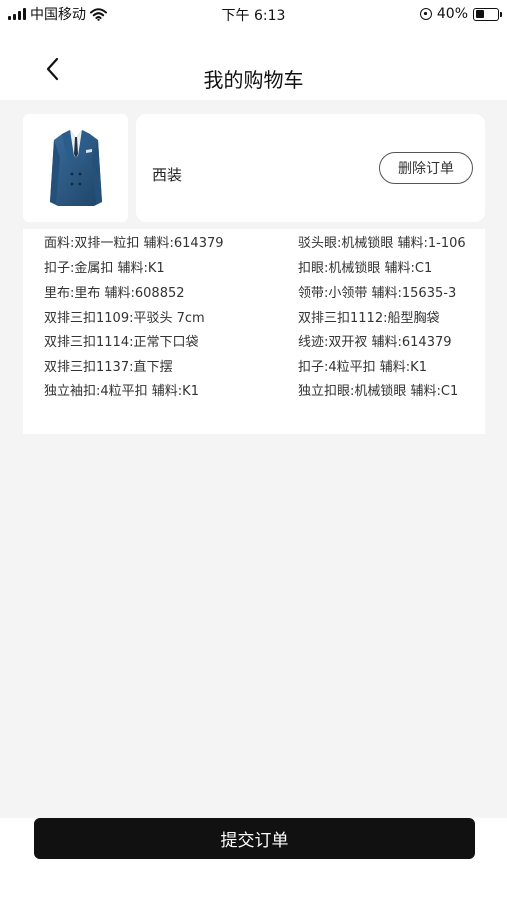 This screenshot has width=507, height=900. Describe the element at coordinates (253, 80) in the screenshot. I see `page-title: 我的购物车` at that location.